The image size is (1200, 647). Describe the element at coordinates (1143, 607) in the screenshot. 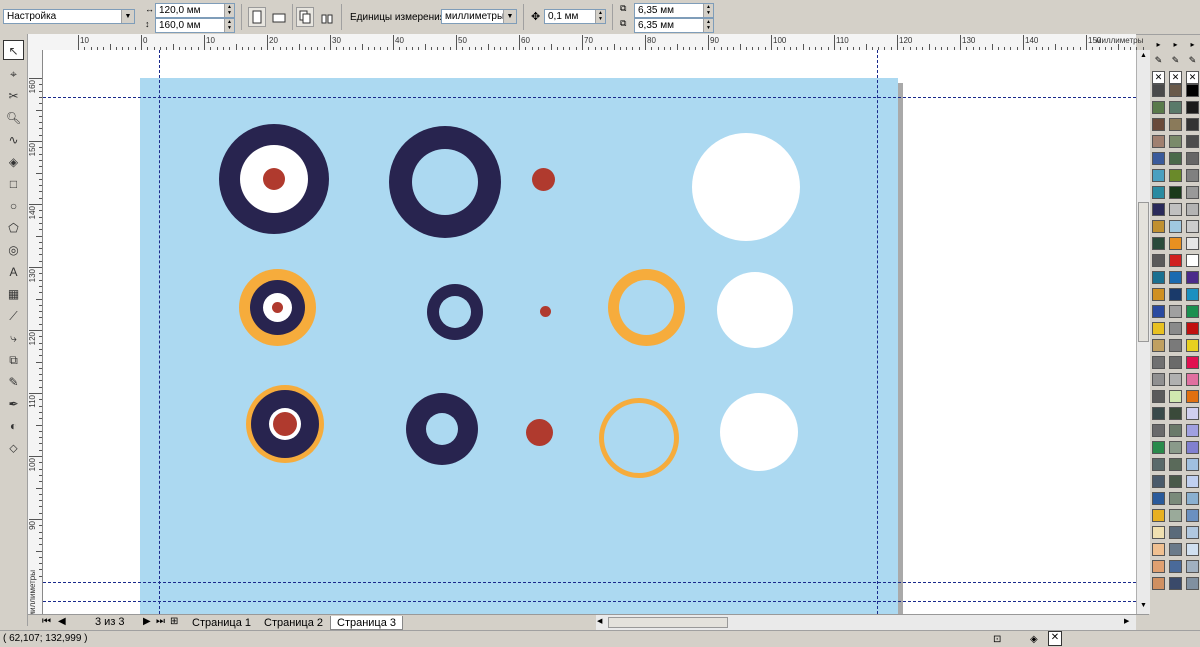

I see `scroll-down-icon: ▼` at that location.